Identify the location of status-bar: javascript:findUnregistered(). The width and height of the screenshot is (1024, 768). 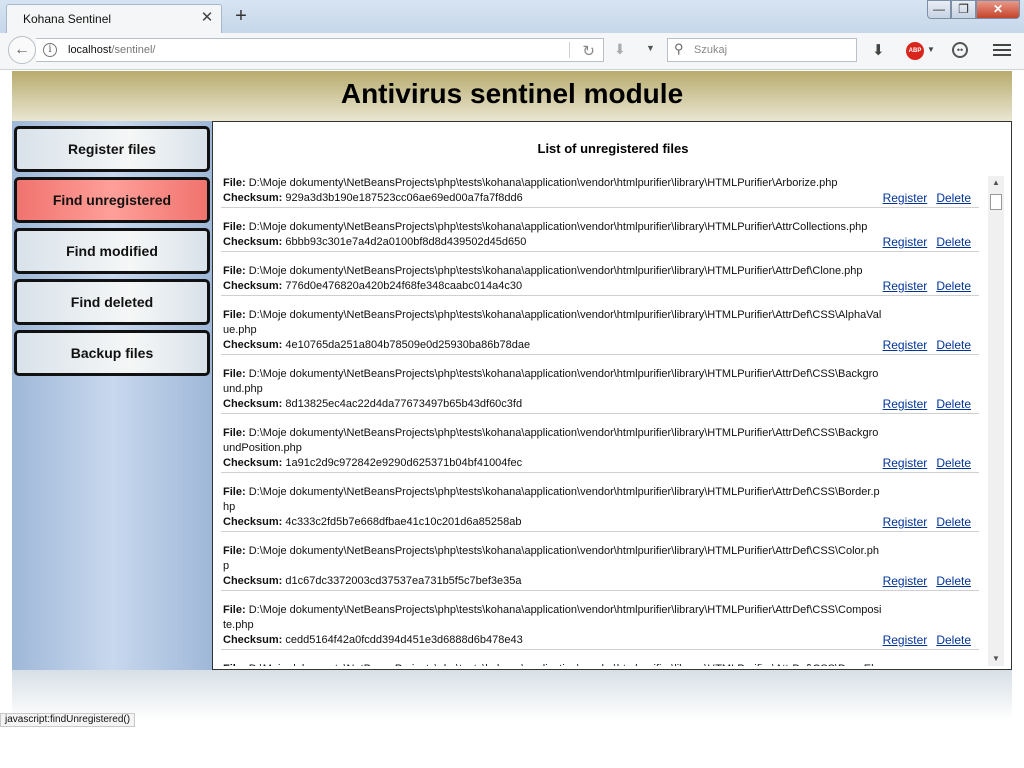
(68, 720).